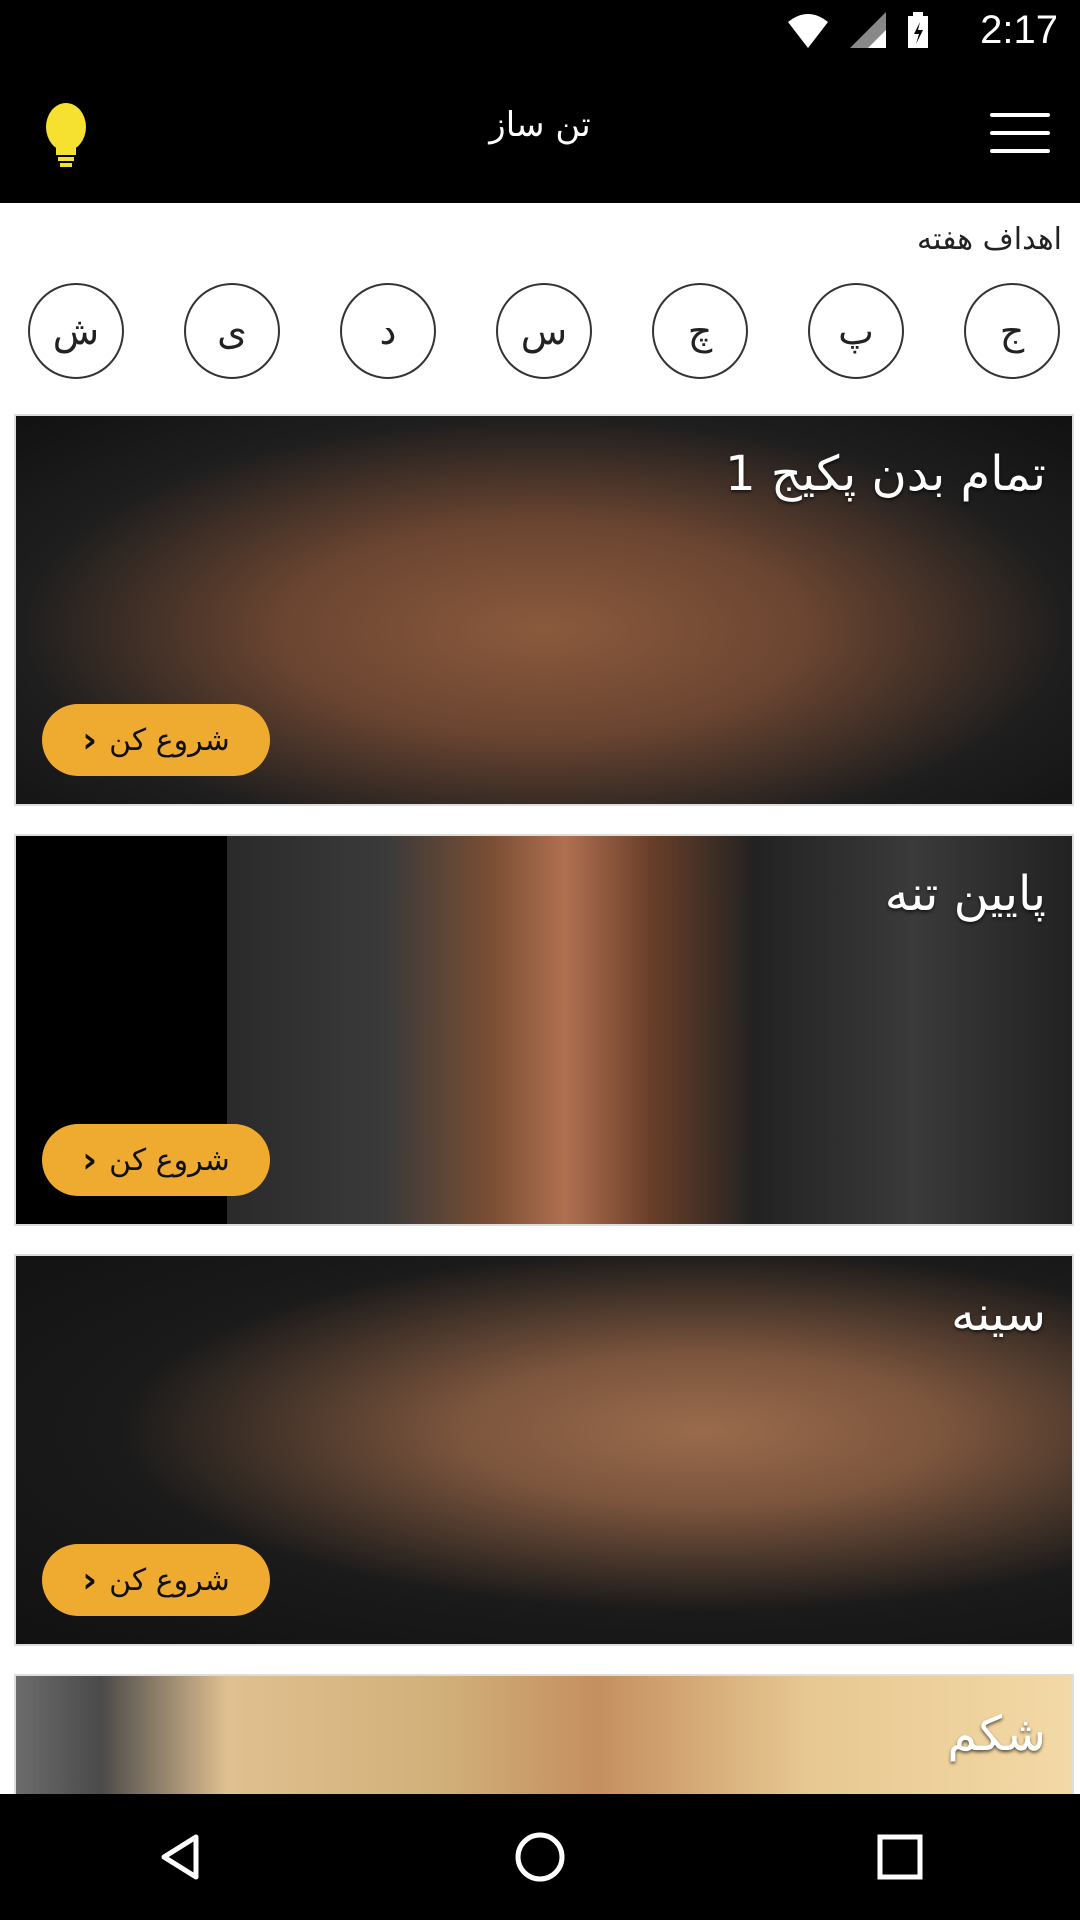 The width and height of the screenshot is (1080, 1920). Describe the element at coordinates (998, 1314) in the screenshot. I see `workout-title: سینه` at that location.